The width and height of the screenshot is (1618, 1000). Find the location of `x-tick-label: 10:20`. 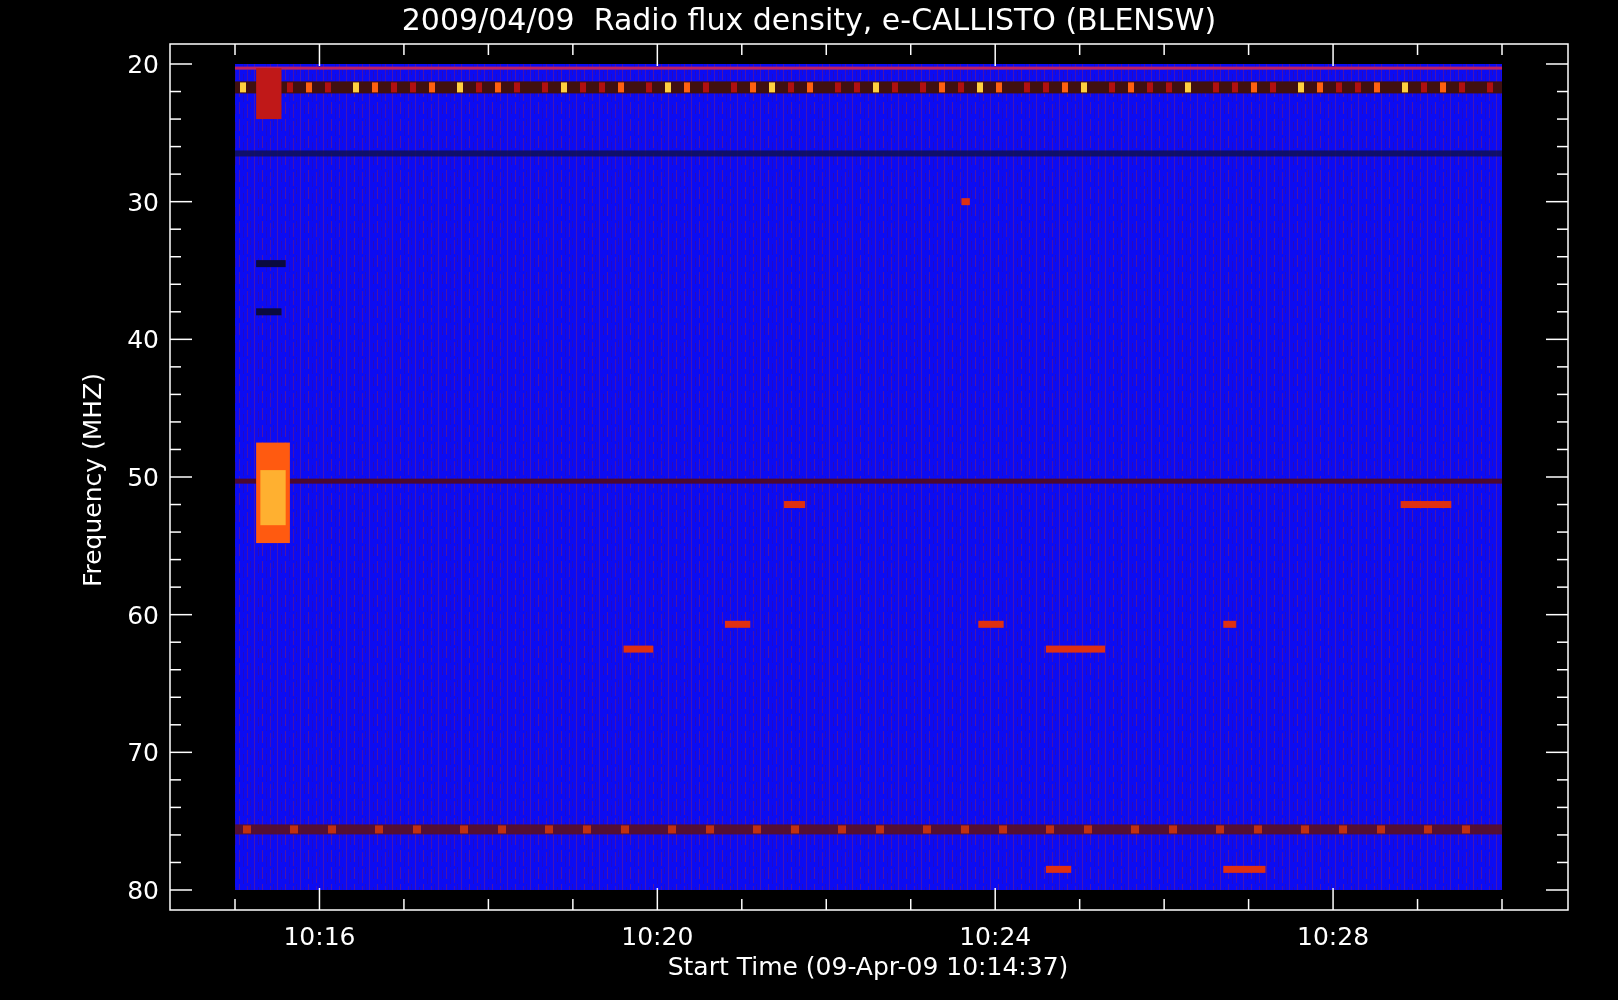

x-tick-label: 10:20 is located at coordinates (657, 936).